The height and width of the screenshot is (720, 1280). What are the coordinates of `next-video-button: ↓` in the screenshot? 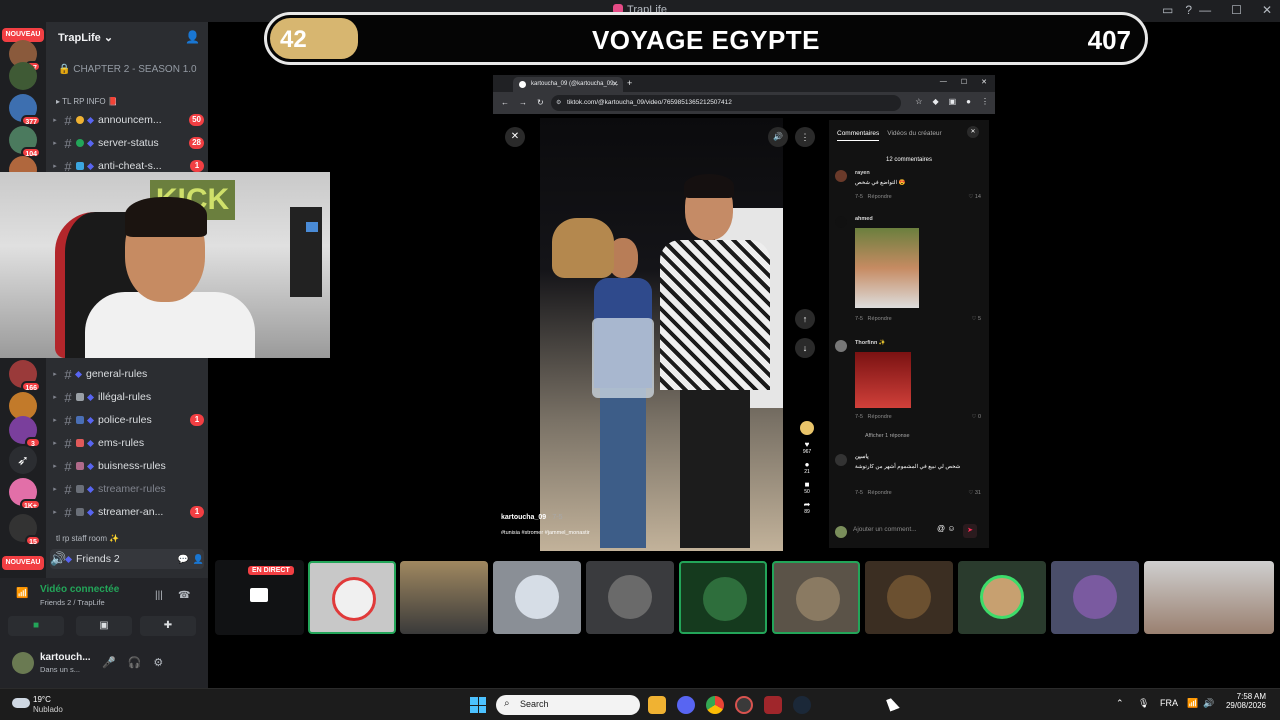 It's located at (805, 348).